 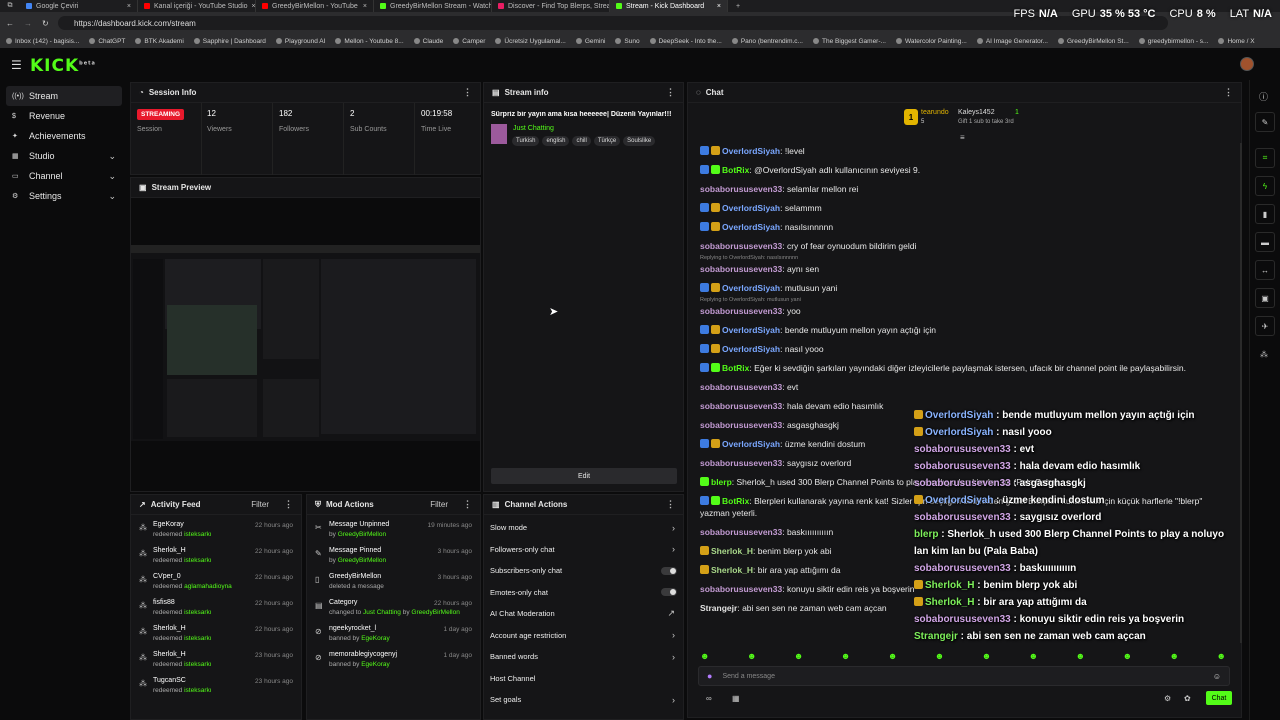 I want to click on toggle-switch, so click(x=669, y=592).